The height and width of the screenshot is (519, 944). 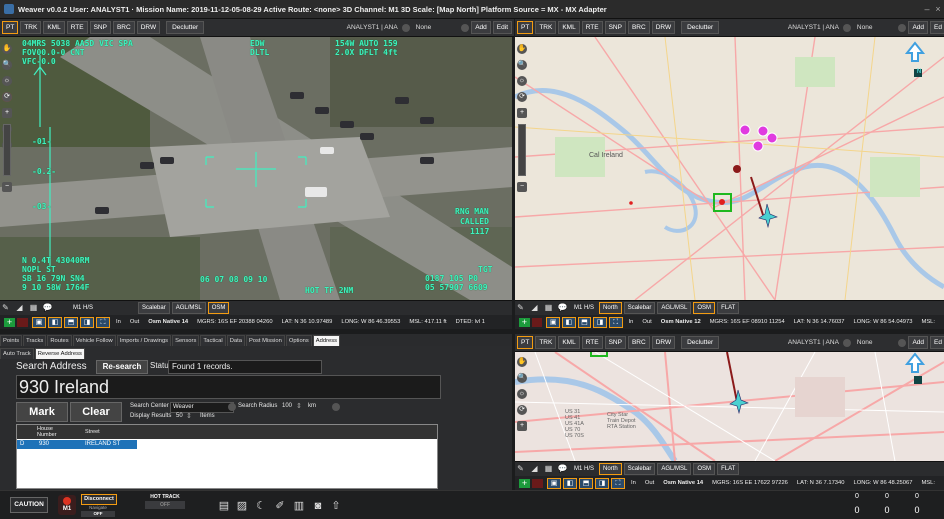 What do you see at coordinates (228, 387) in the screenshot?
I see `address-result-field: 930 Ireland` at bounding box center [228, 387].